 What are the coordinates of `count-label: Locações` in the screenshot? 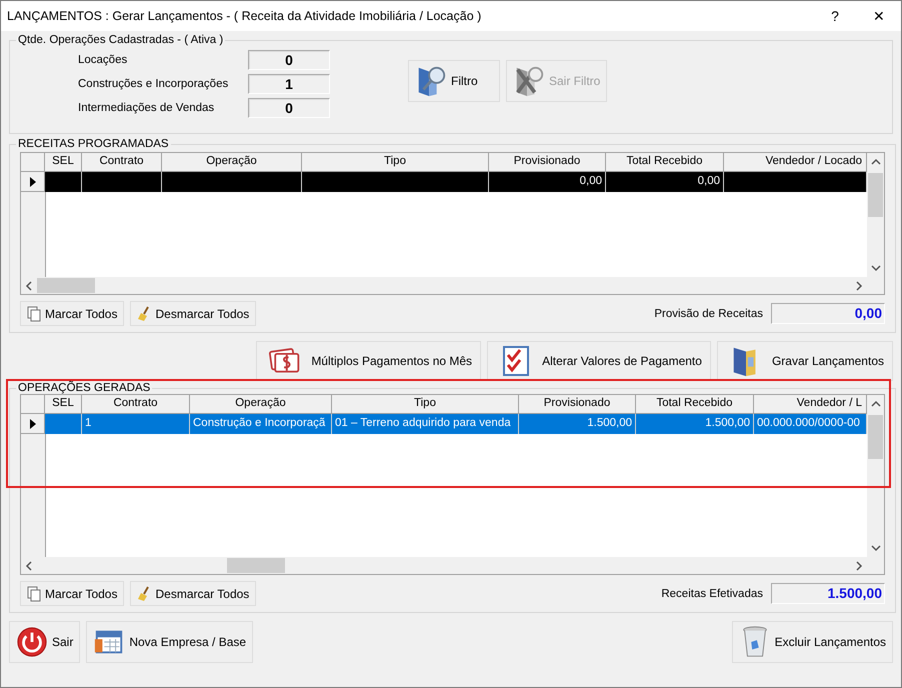 It's located at (103, 60).